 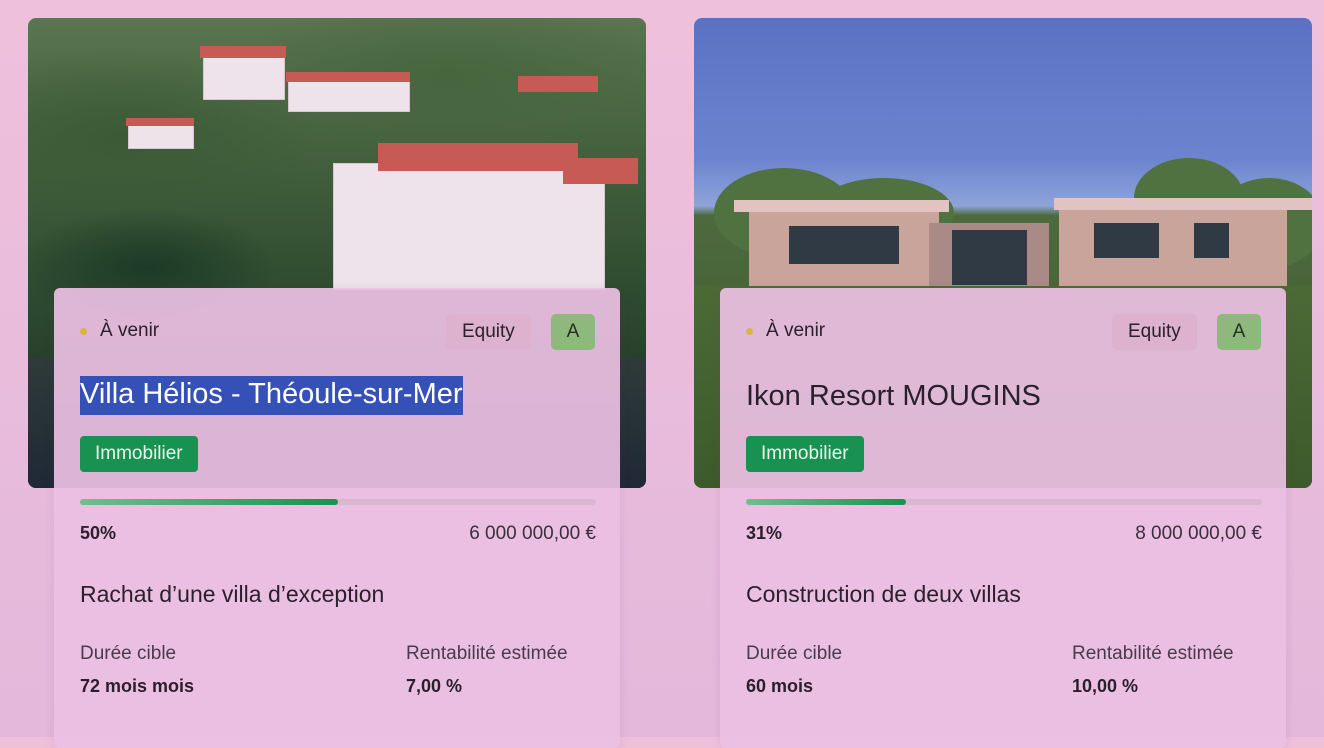 What do you see at coordinates (780, 686) in the screenshot?
I see `duration-value: 60 mois` at bounding box center [780, 686].